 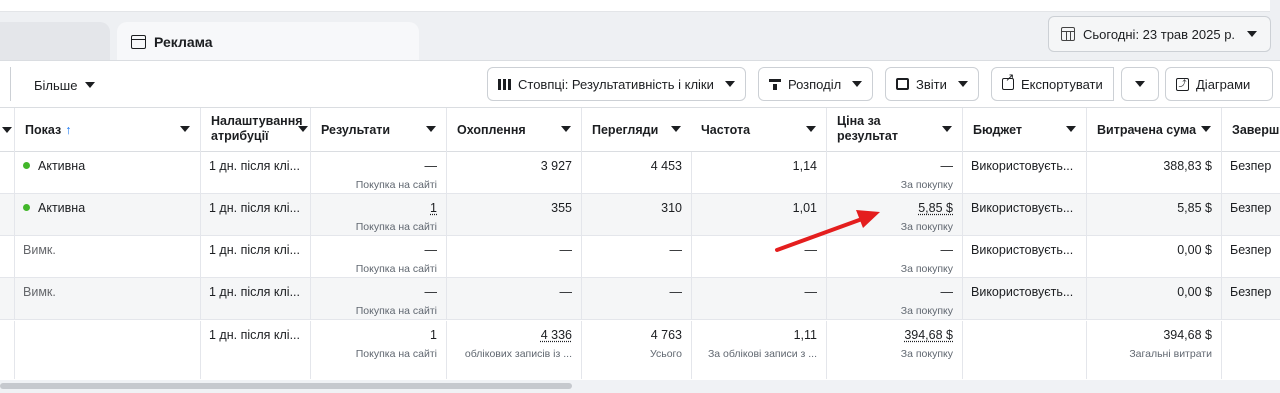 I want to click on column-header-ends: Заверш, so click(x=1250, y=130).